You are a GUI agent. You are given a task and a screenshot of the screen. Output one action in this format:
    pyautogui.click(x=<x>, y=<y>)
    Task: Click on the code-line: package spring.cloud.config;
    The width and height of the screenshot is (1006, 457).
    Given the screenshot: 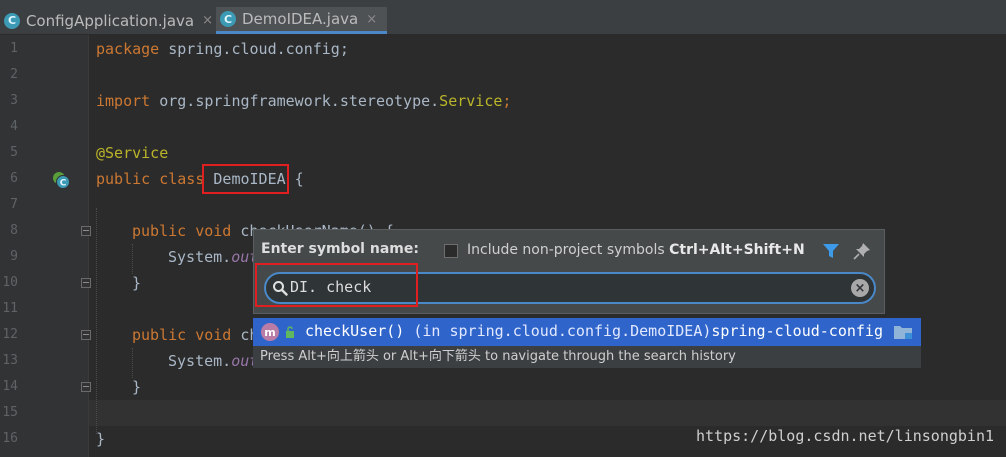 What is the action you would take?
    pyautogui.click(x=222, y=49)
    